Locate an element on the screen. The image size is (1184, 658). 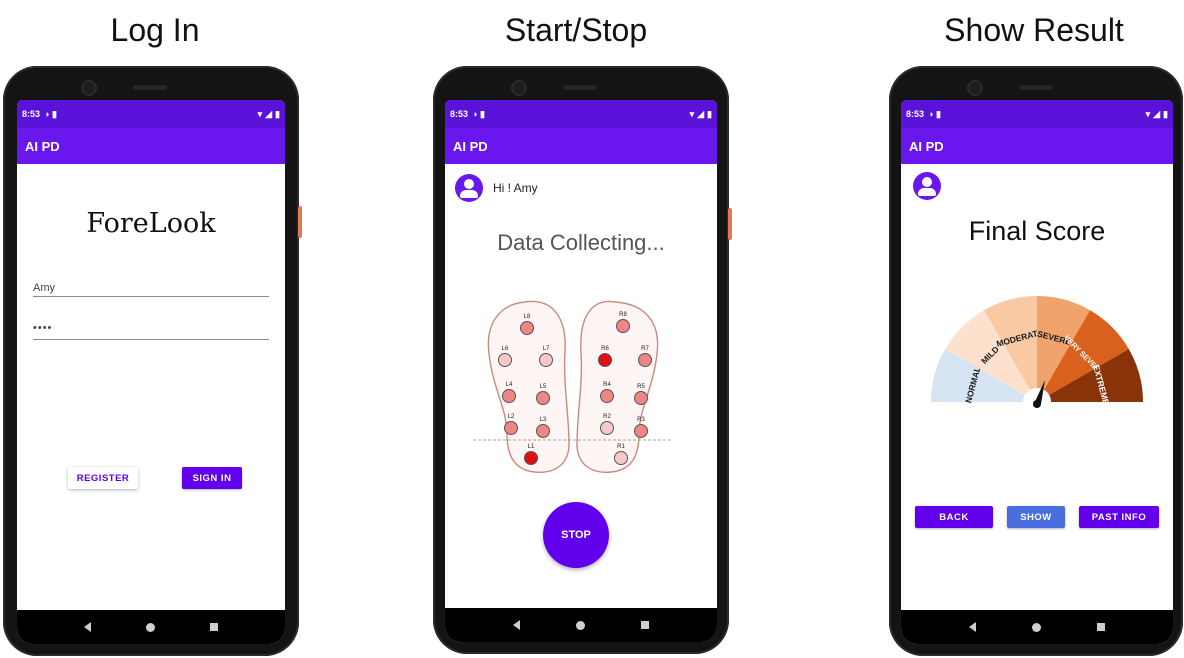
greeting-text: Hi ! Amy is located at coordinates (515, 188).